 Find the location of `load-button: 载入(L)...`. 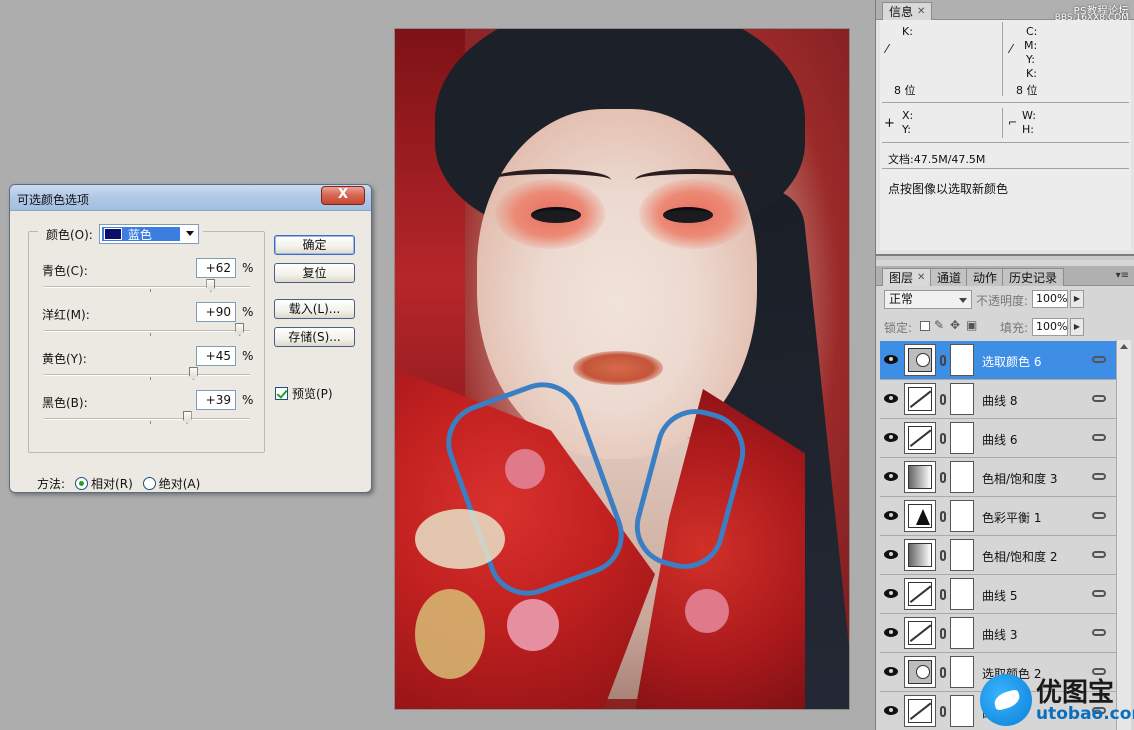

load-button: 载入(L)... is located at coordinates (314, 309).